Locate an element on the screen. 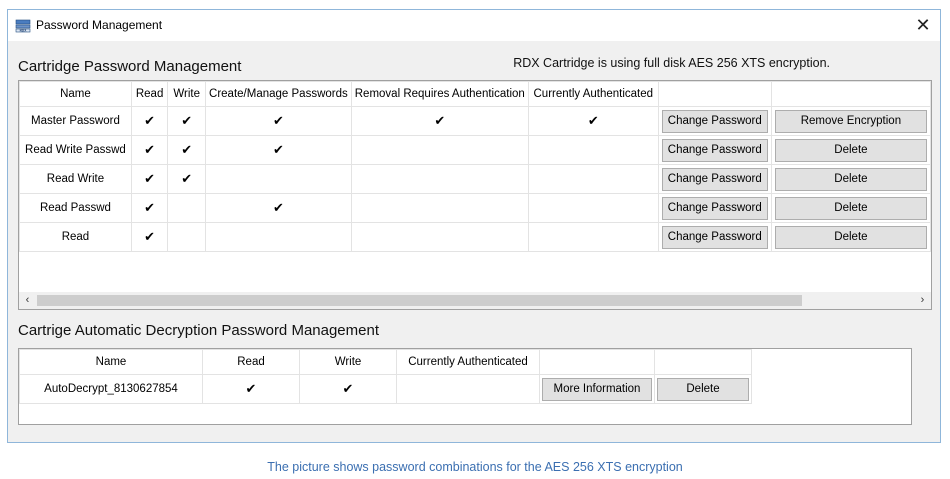 The width and height of the screenshot is (950, 479). column-header-create-manage: Create/Manage Passwords is located at coordinates (278, 94).